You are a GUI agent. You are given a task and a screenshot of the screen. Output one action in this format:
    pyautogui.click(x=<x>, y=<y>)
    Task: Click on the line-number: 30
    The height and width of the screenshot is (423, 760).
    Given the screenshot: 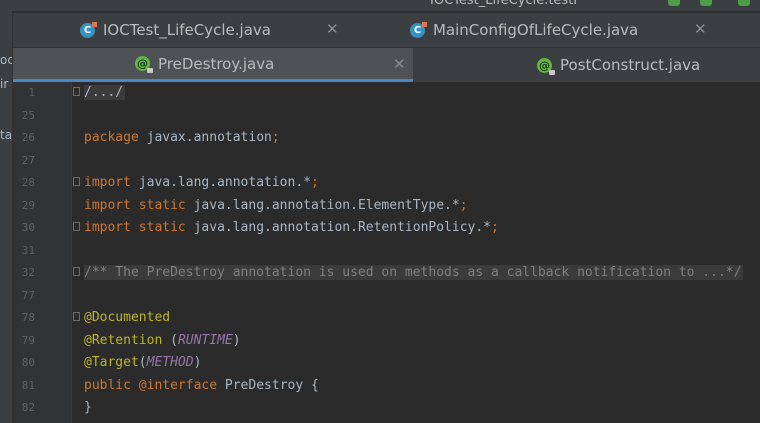 What is the action you would take?
    pyautogui.click(x=28, y=227)
    